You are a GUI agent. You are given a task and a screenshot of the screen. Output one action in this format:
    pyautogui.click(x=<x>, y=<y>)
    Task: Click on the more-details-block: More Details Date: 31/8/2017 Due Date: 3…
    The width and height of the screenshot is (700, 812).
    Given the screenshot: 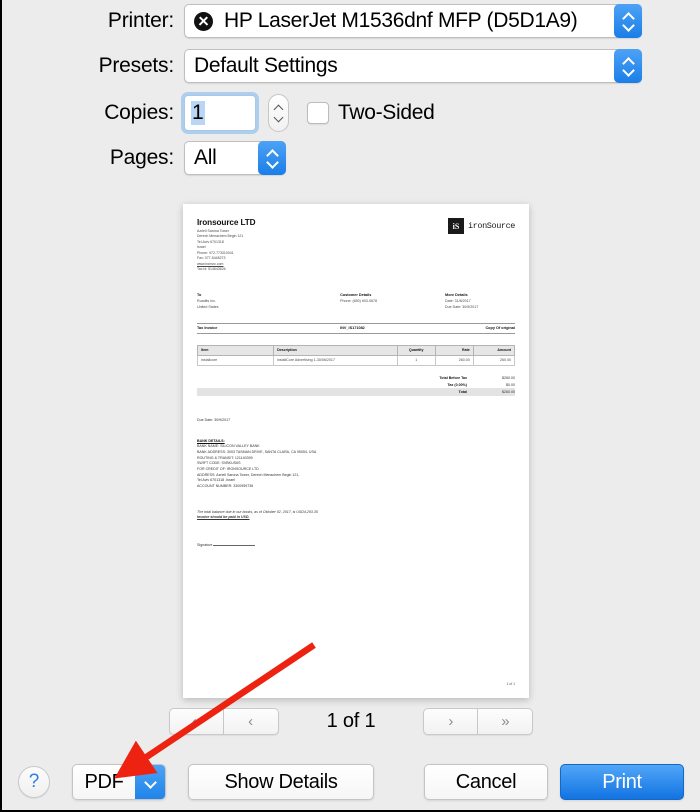 What is the action you would take?
    pyautogui.click(x=480, y=301)
    